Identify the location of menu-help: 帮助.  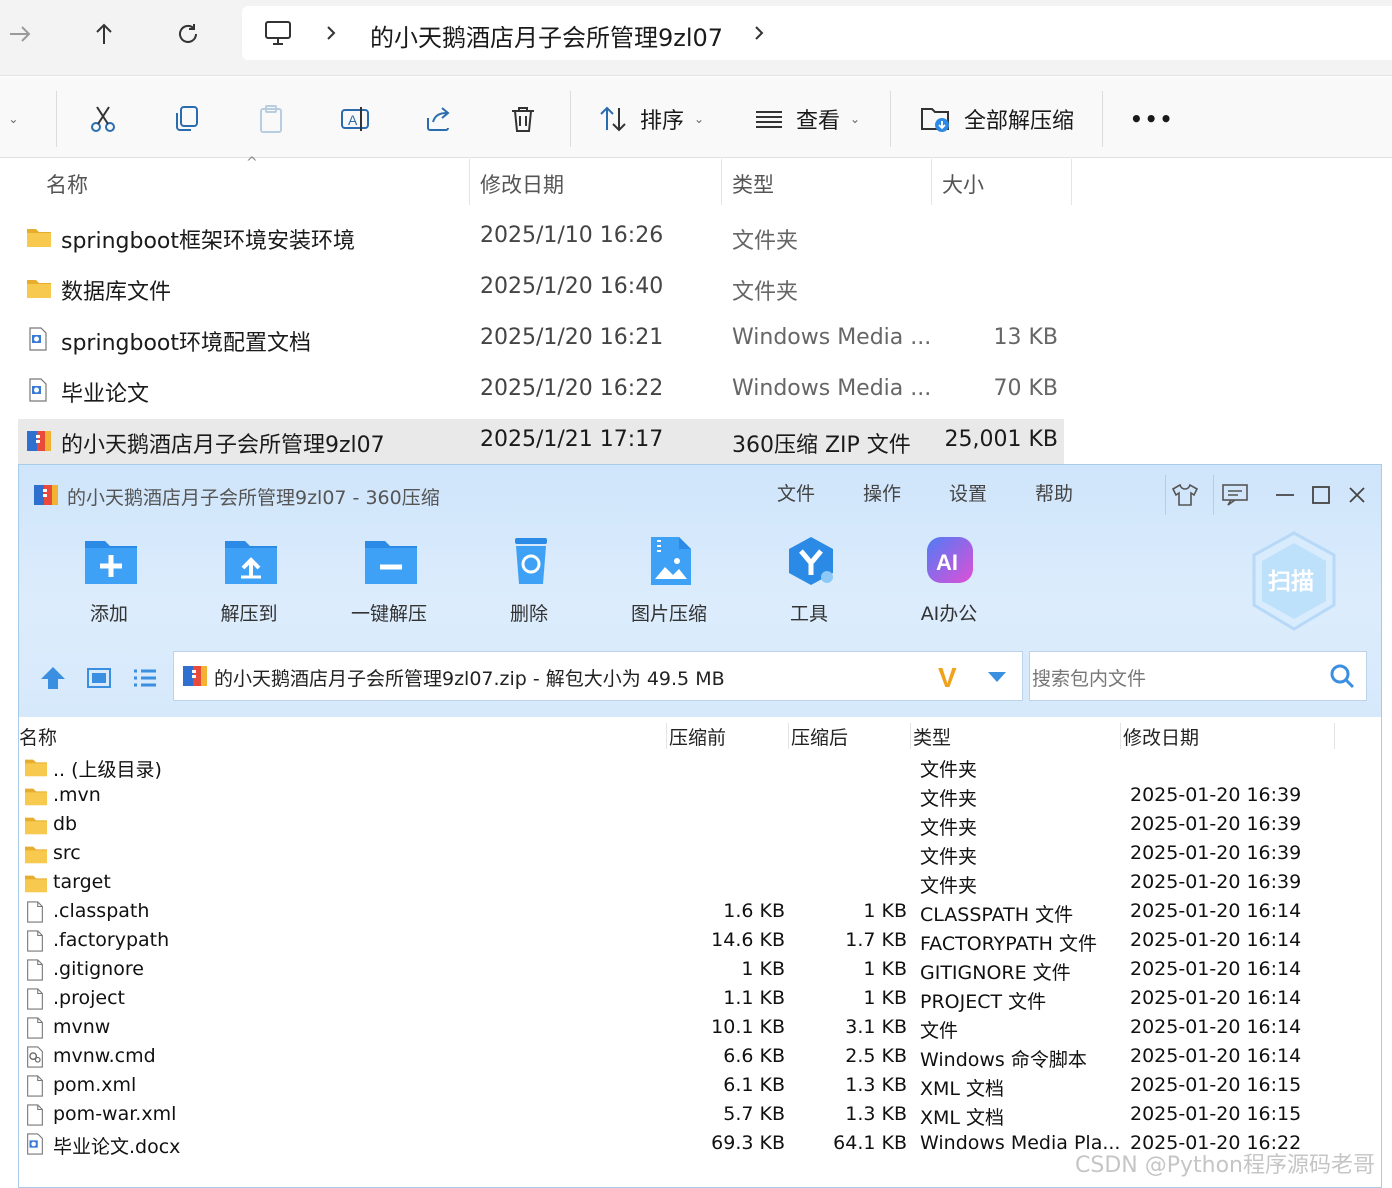
(1054, 492).